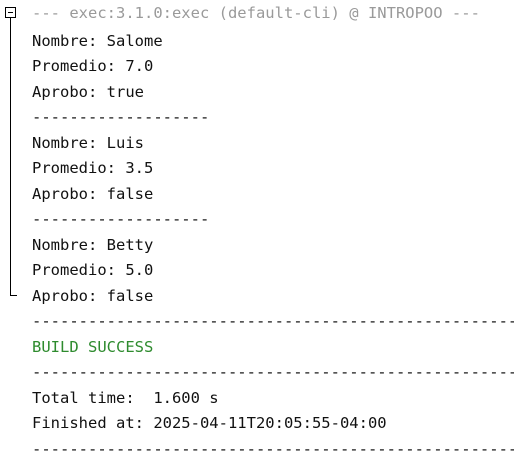 This screenshot has width=514, height=451. I want to click on build-status-line: BUILD SUCCESS, so click(93, 347).